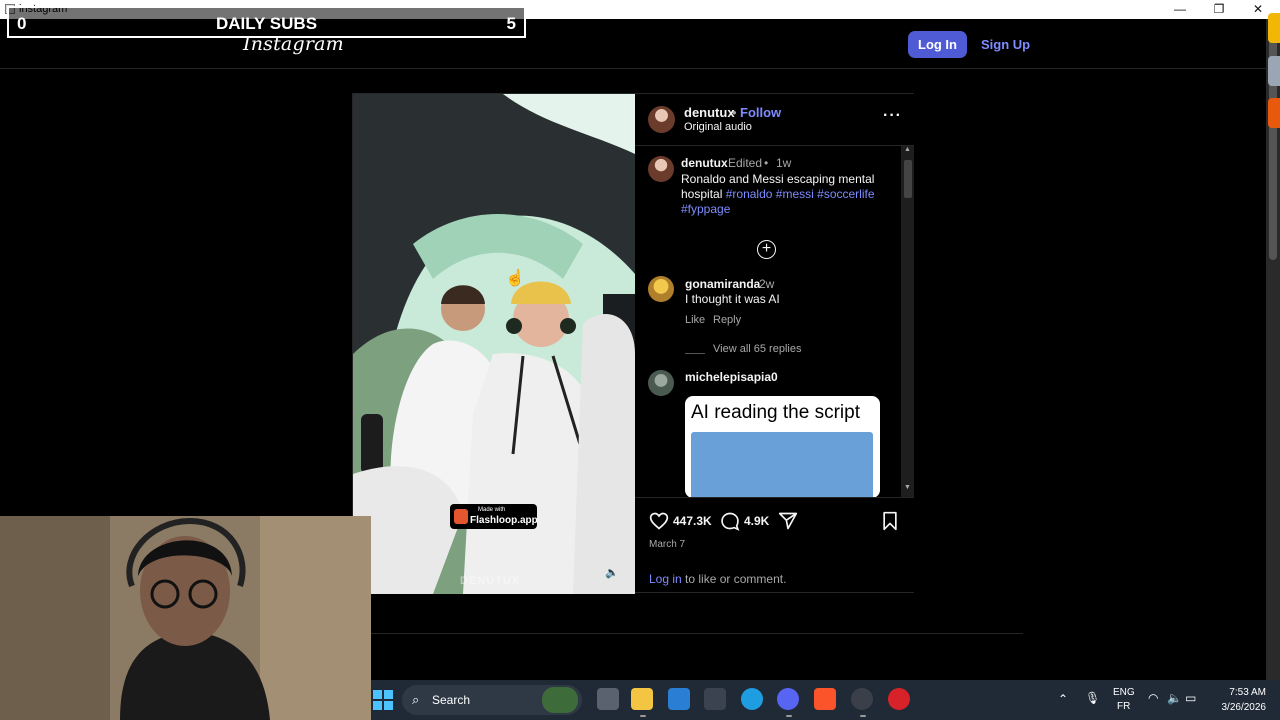 The width and height of the screenshot is (1280, 720). I want to click on brave-icon, so click(825, 699).